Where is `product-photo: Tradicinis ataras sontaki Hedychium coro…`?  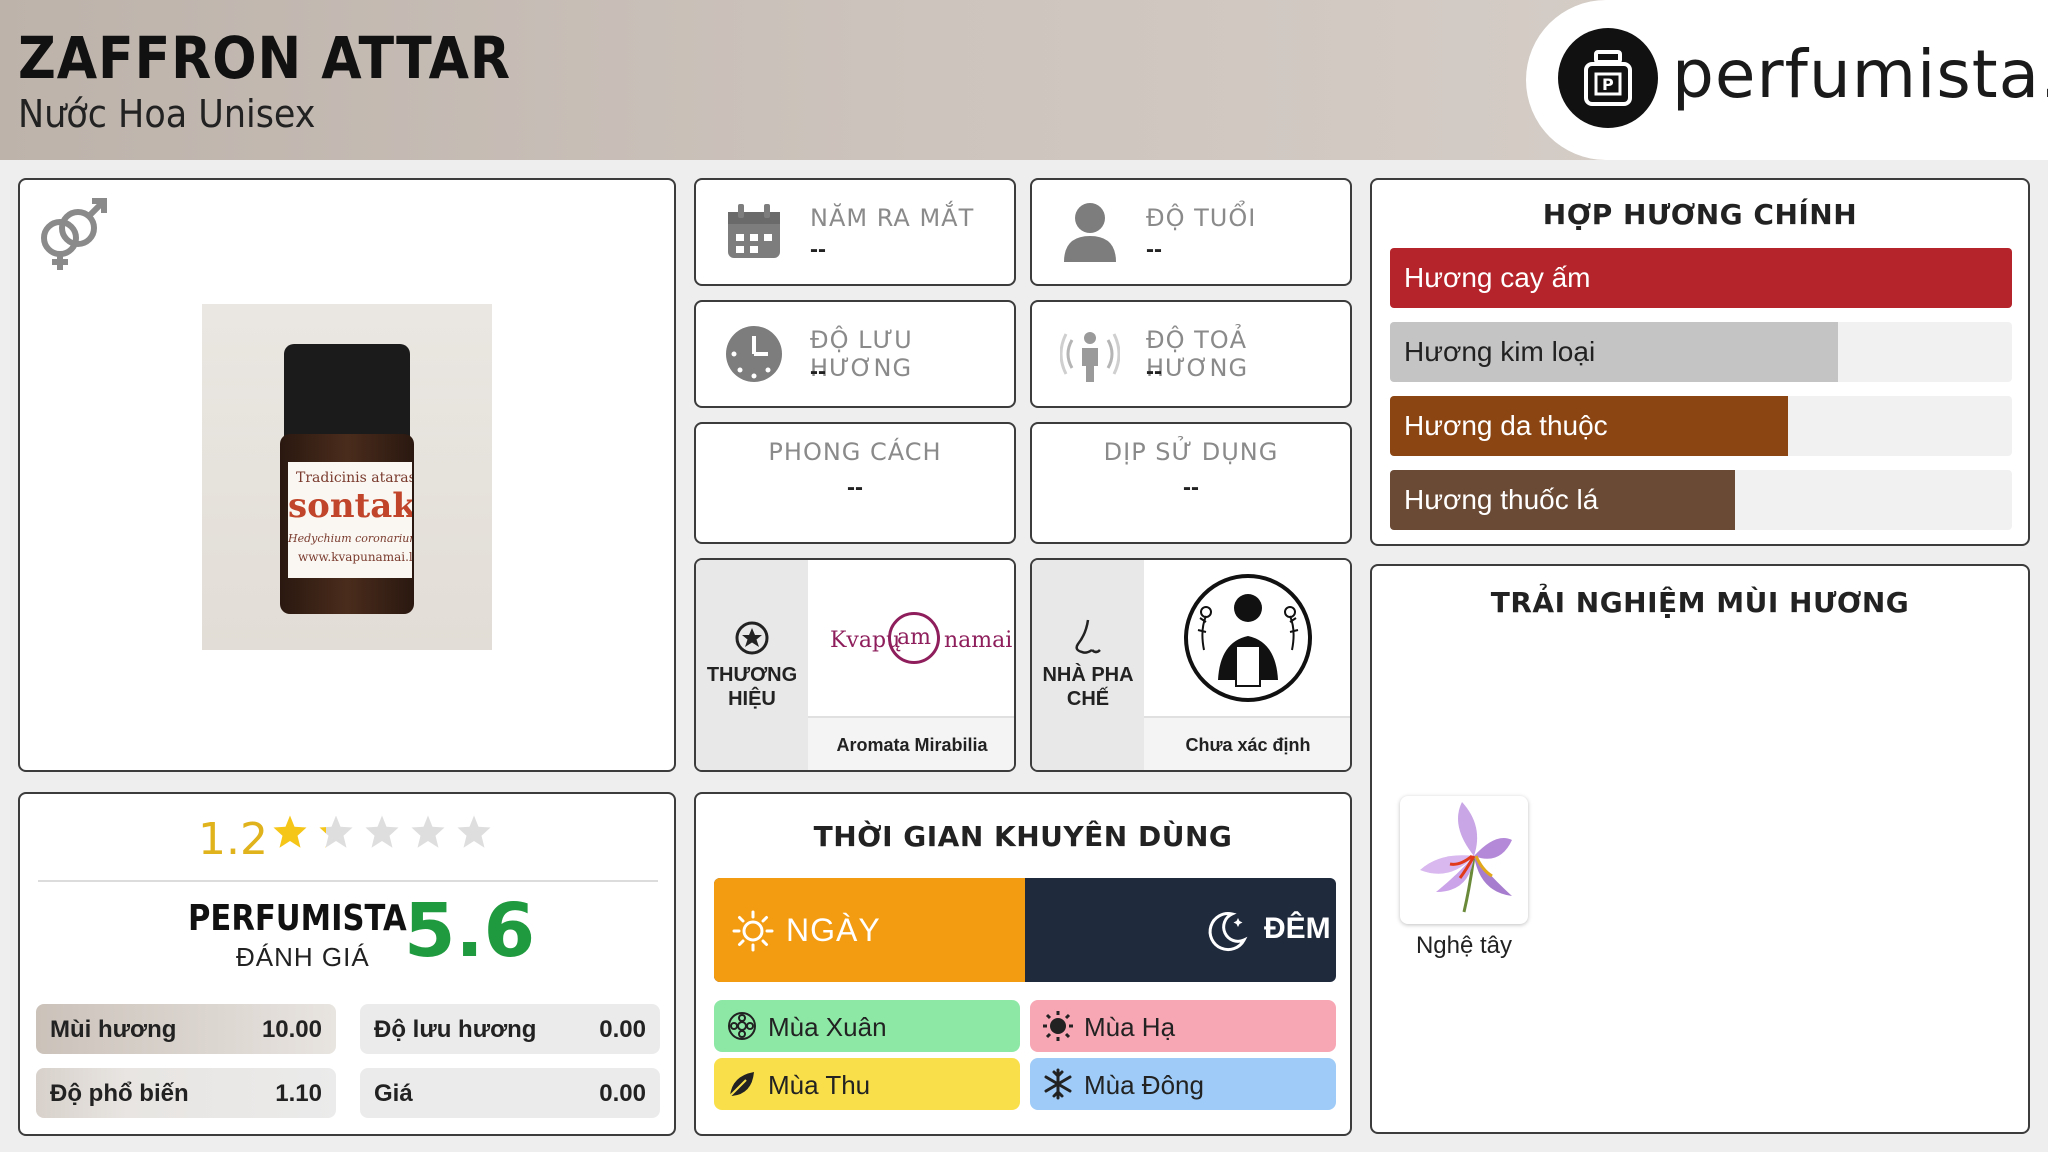 product-photo: Tradicinis ataras sontaki Hedychium coro… is located at coordinates (347, 477).